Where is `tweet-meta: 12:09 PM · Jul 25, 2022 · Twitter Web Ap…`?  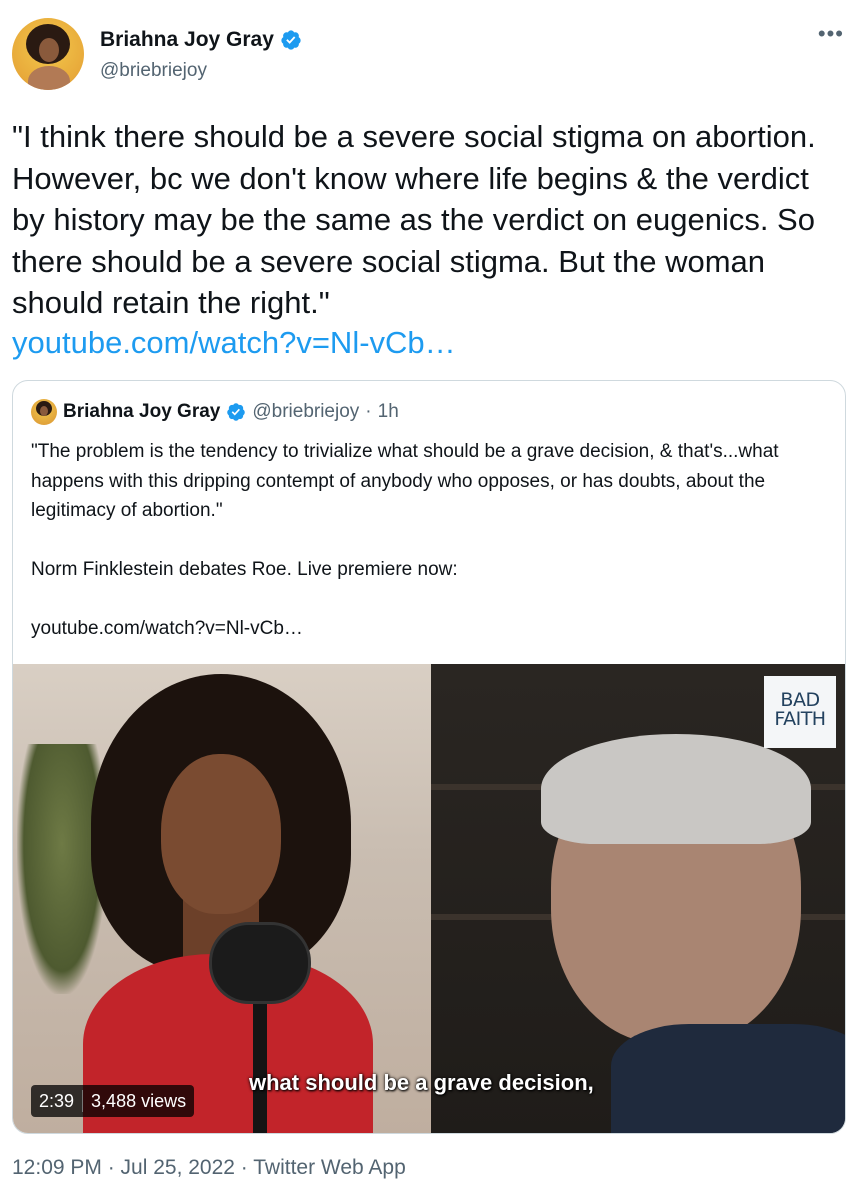
tweet-meta: 12:09 PM · Jul 25, 2022 · Twitter Web Ap… is located at coordinates (209, 1168).